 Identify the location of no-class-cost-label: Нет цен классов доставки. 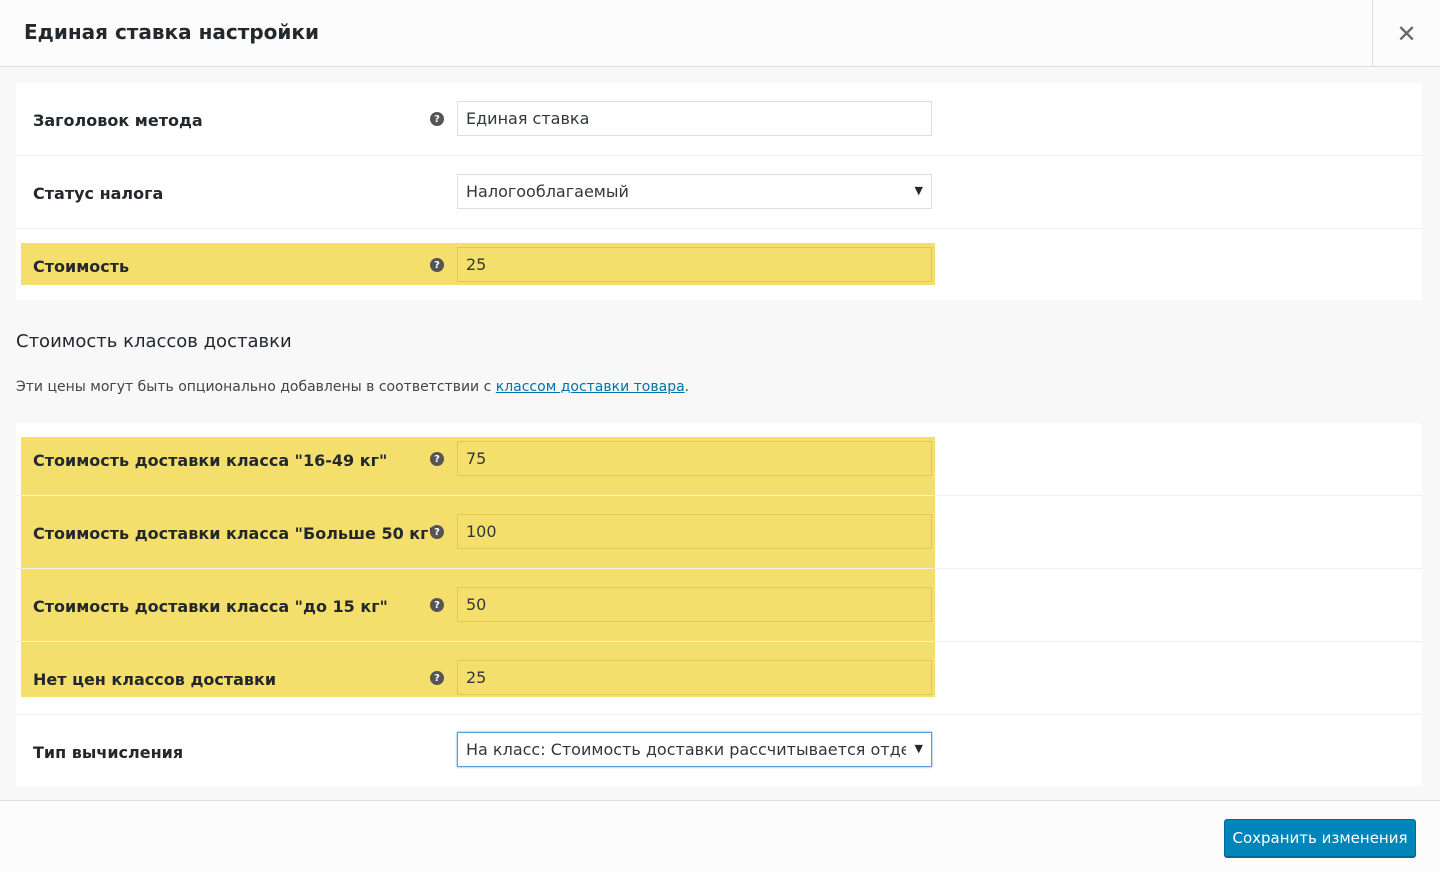
(155, 679).